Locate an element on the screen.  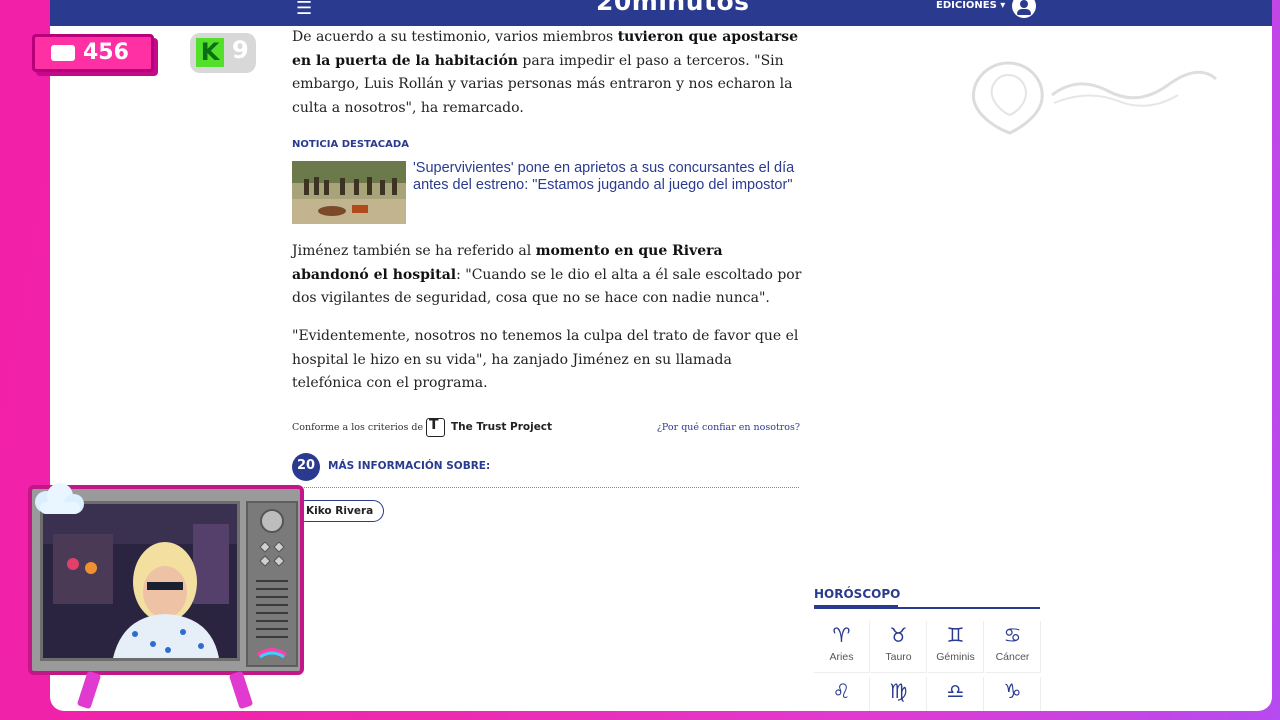
leo-icon: ♌ is located at coordinates (841, 691).